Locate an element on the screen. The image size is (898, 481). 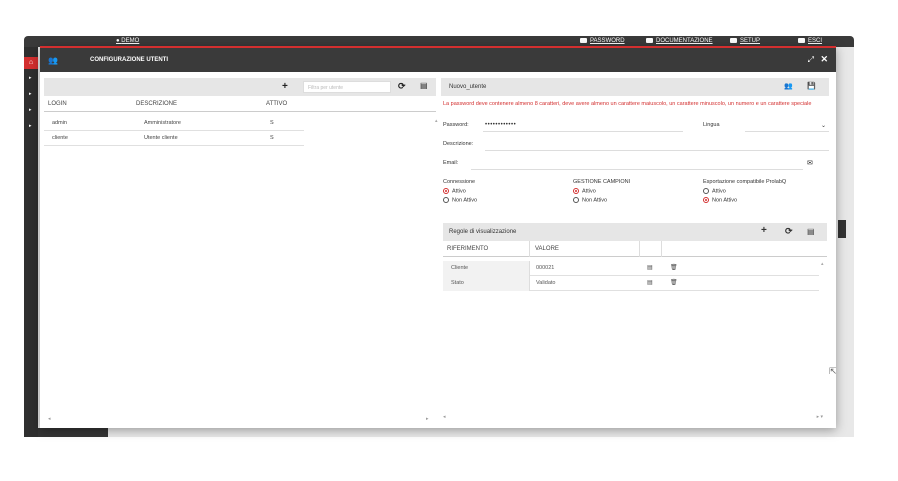
rules-grid-header: RIFERIMENTO VALORE is located at coordinates (635, 249).